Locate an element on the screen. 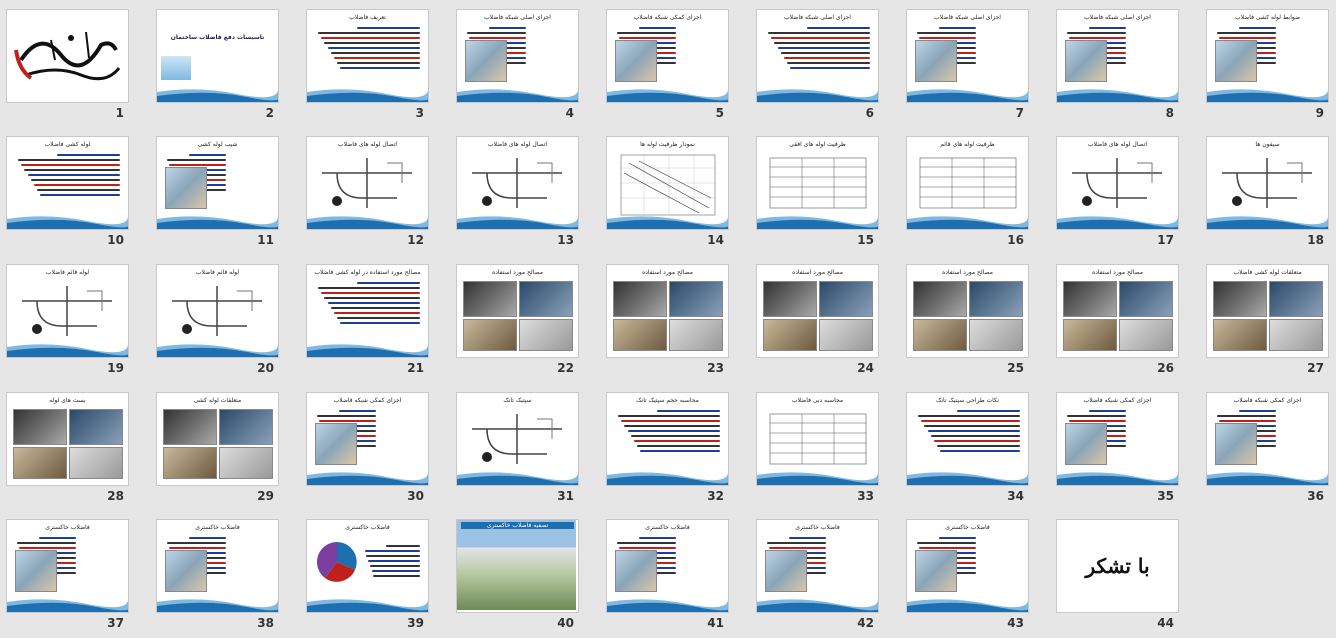 The width and height of the screenshot is (1336, 638). slide-thumbnail: محاسبه حجم سپتیک تانک 32 is located at coordinates (675, 448).